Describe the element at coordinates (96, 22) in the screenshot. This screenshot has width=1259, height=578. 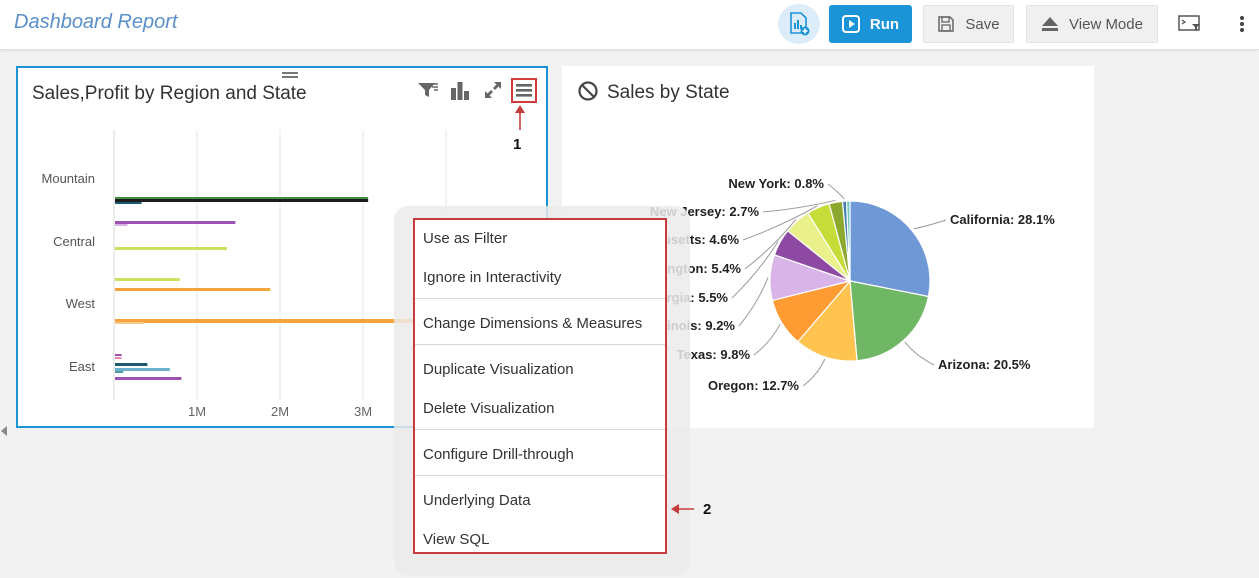
I see `dashboard-title: Dashboard Report` at that location.